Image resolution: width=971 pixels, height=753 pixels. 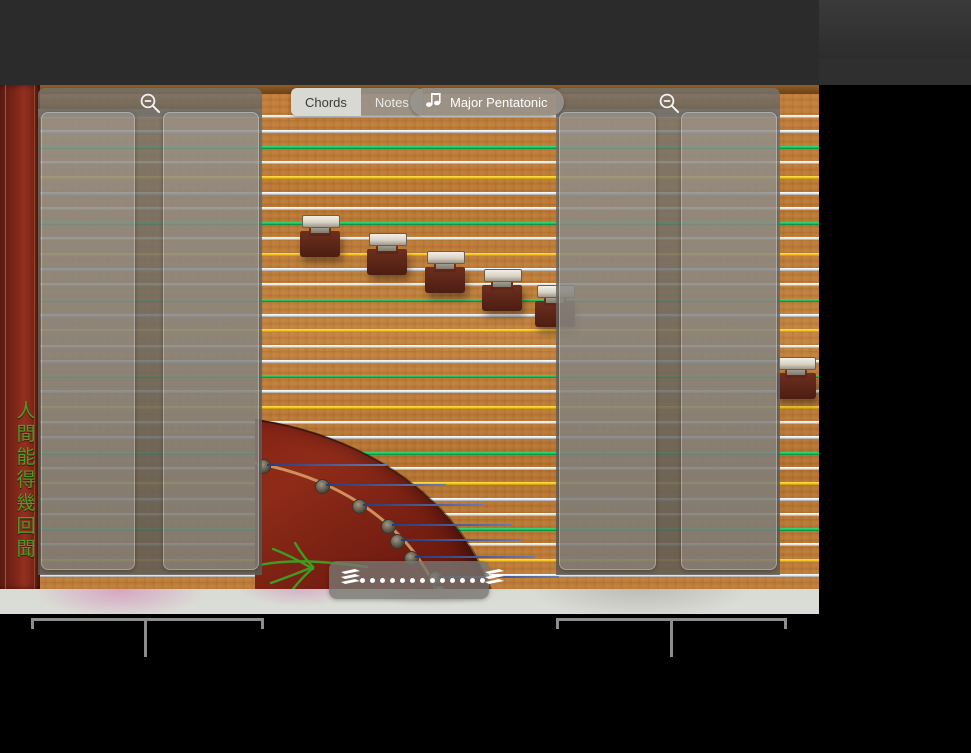 I want to click on scale-selector-button: Major Pentatonic, so click(x=487, y=102).